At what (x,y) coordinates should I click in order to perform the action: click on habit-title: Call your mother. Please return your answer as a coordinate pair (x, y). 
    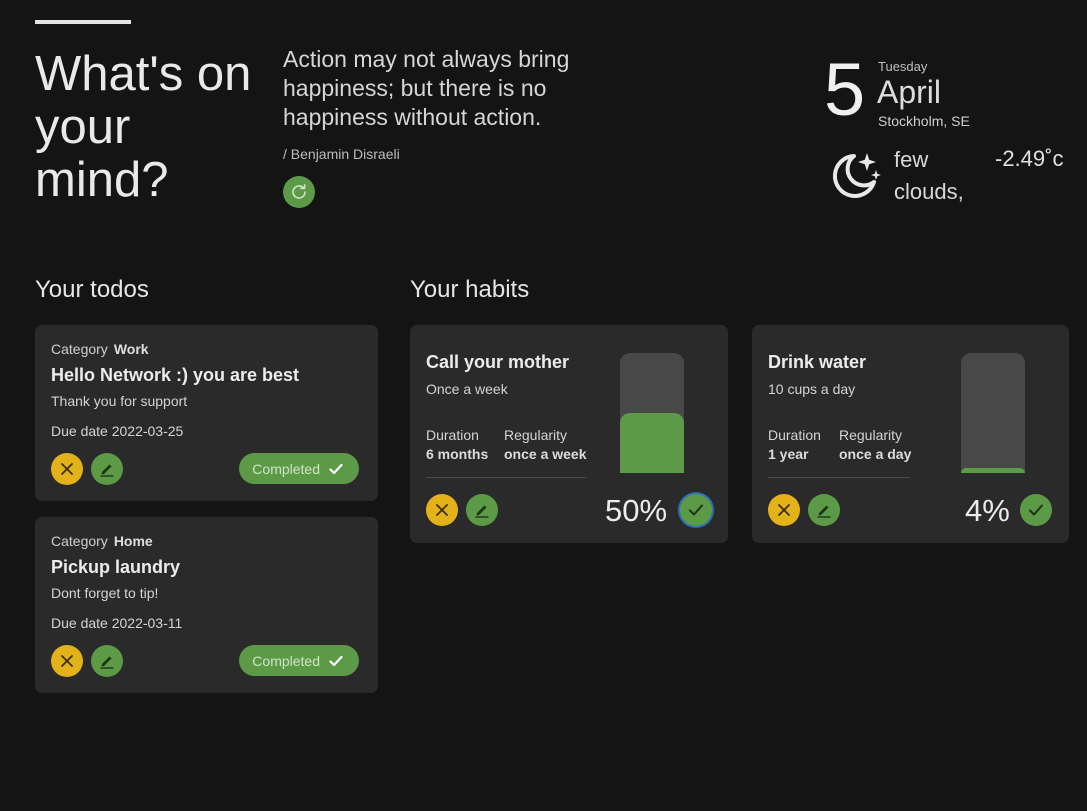
    Looking at the image, I should click on (498, 362).